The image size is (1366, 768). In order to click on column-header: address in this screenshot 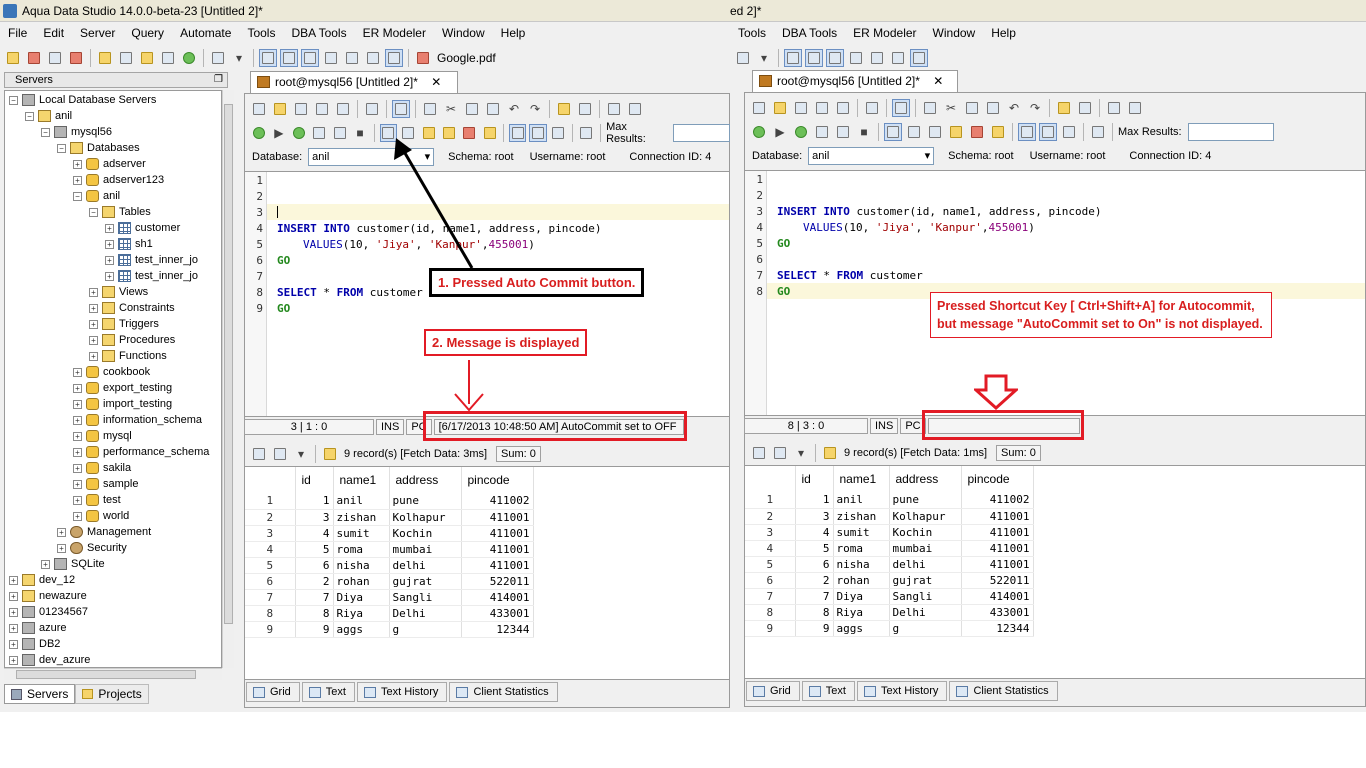, I will do `click(425, 480)`.